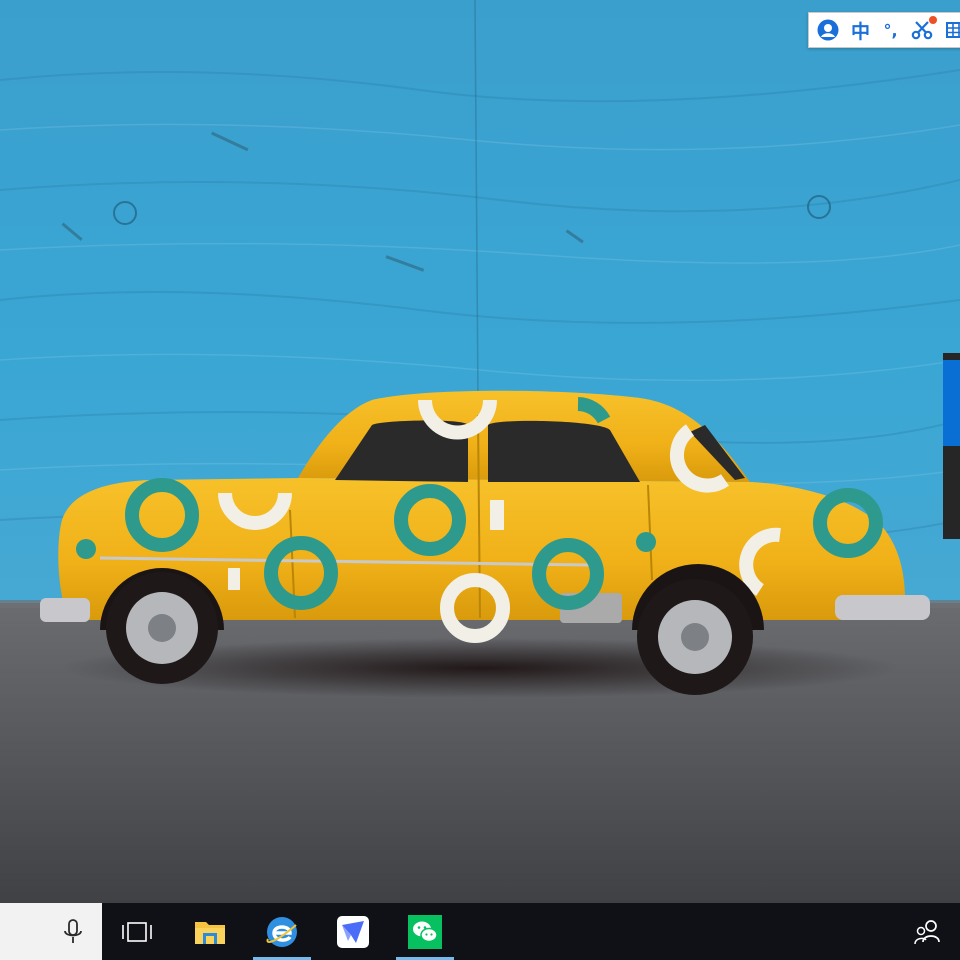 Image resolution: width=960 pixels, height=960 pixels. I want to click on keyboard-icon, so click(953, 30).